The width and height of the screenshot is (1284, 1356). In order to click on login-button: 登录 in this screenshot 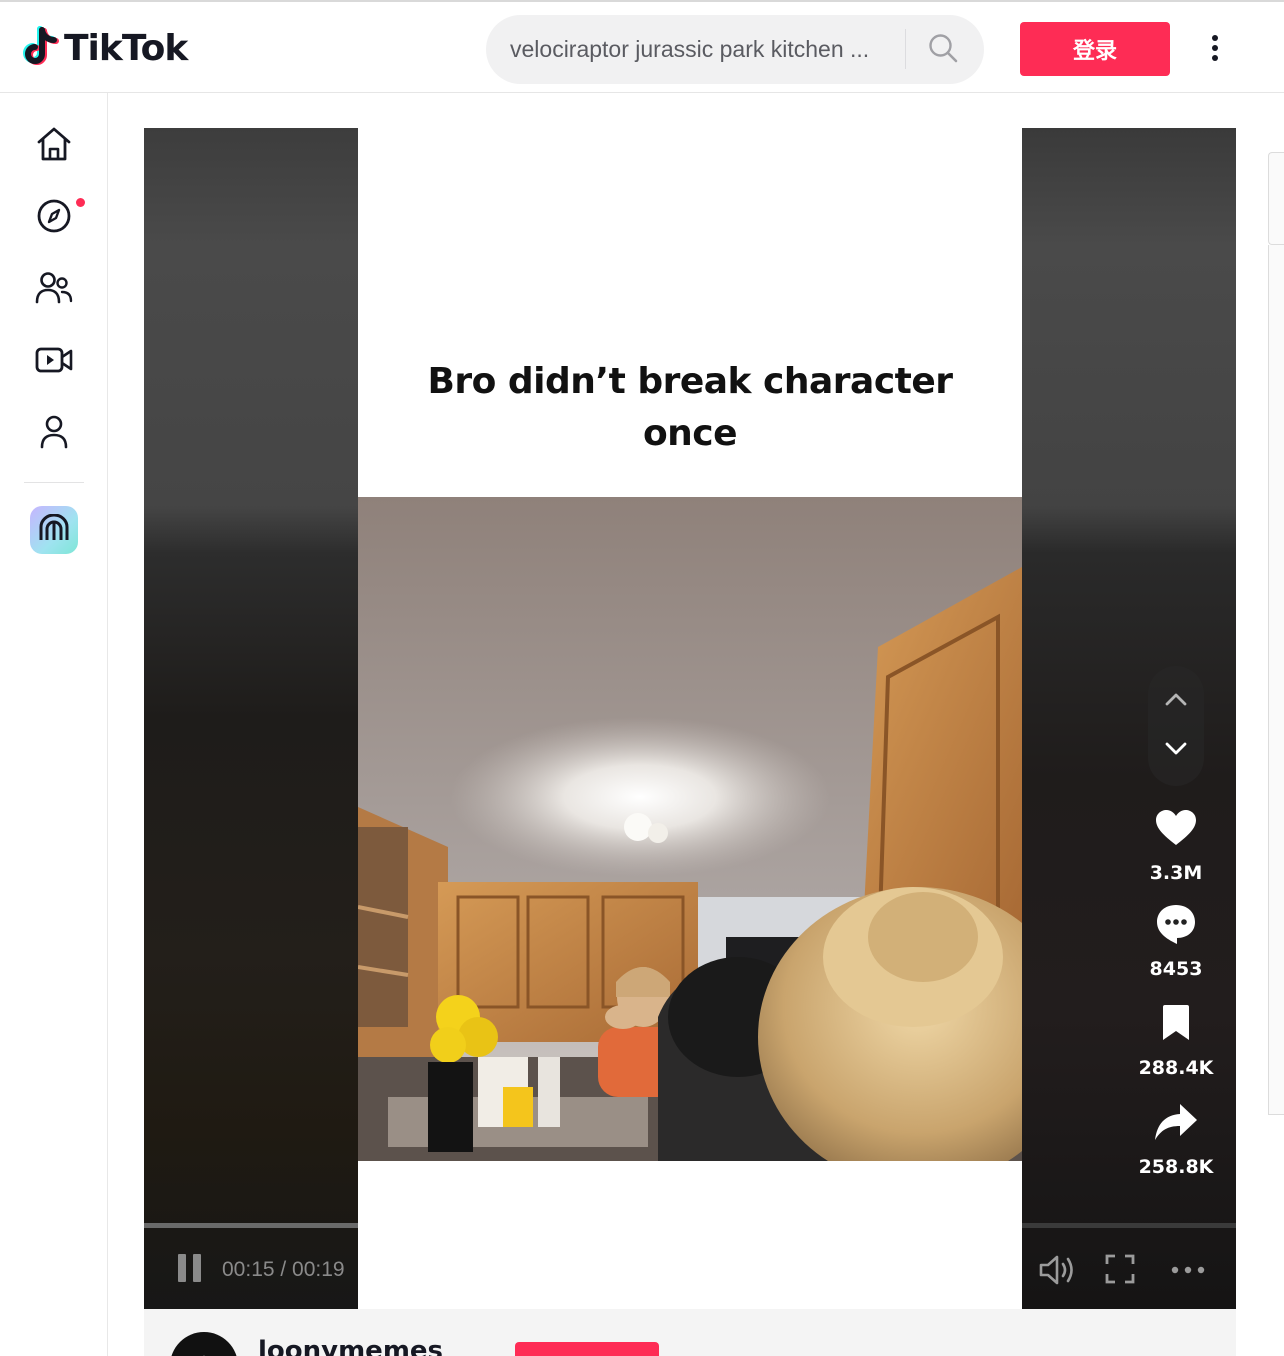, I will do `click(1095, 49)`.